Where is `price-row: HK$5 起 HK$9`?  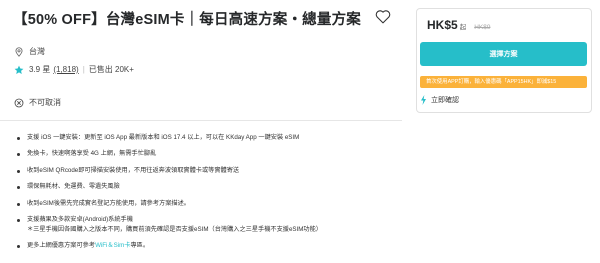
price-row: HK$5 起 HK$9 is located at coordinates (458, 25).